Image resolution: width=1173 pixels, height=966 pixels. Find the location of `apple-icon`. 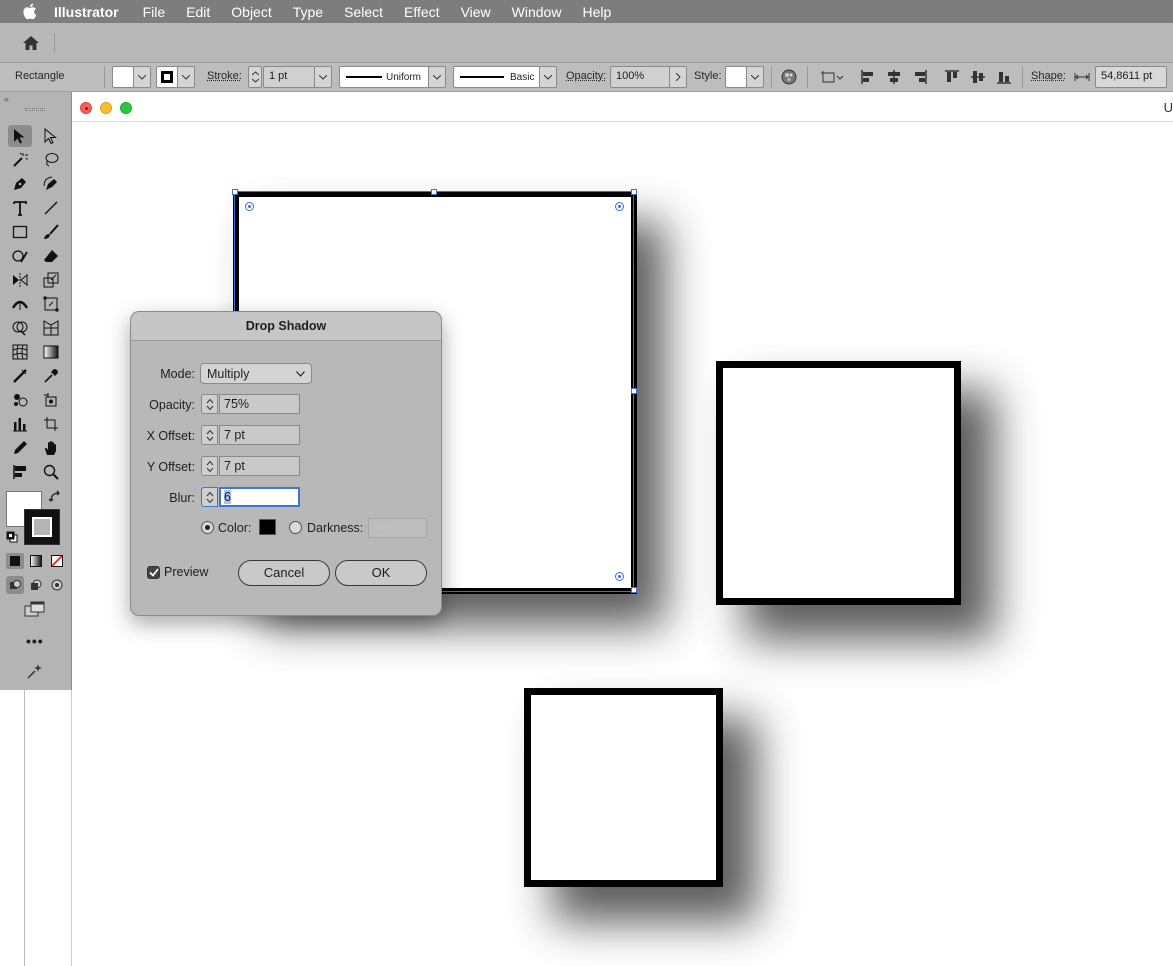

apple-icon is located at coordinates (29, 12).